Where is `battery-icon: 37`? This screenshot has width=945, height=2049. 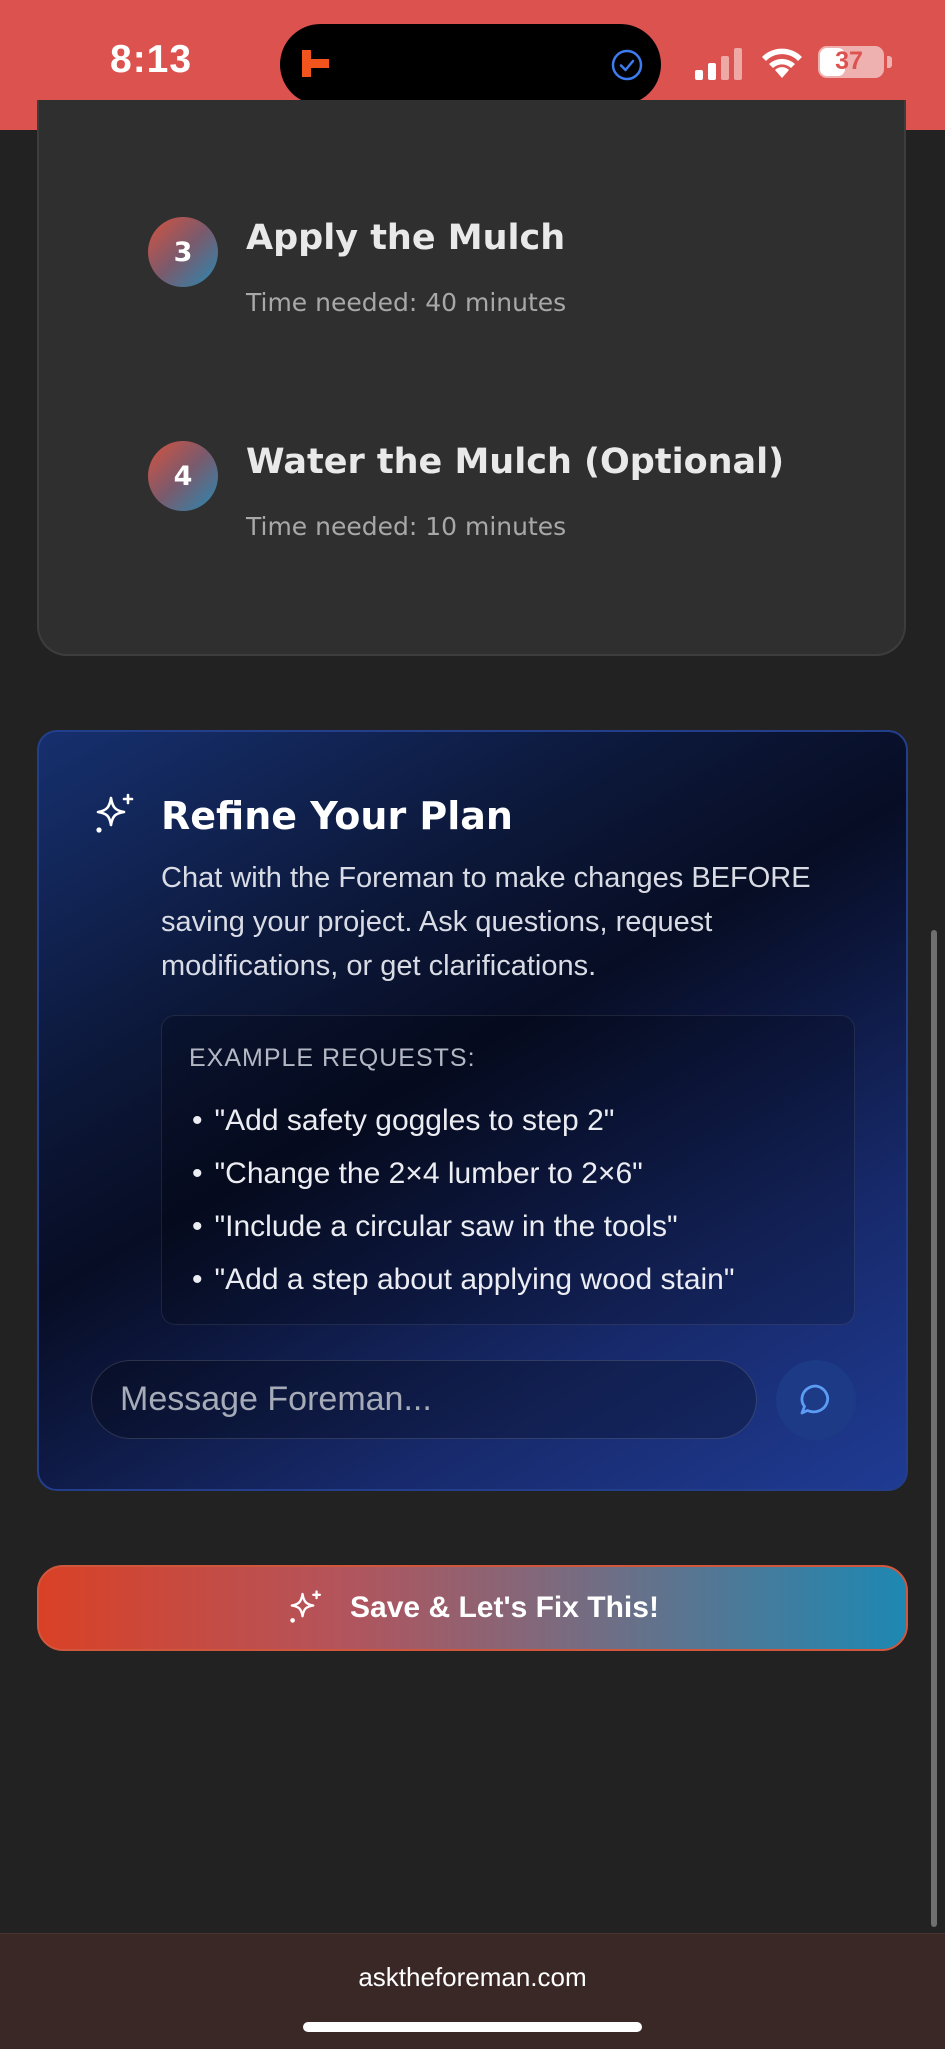
battery-icon: 37 is located at coordinates (851, 62).